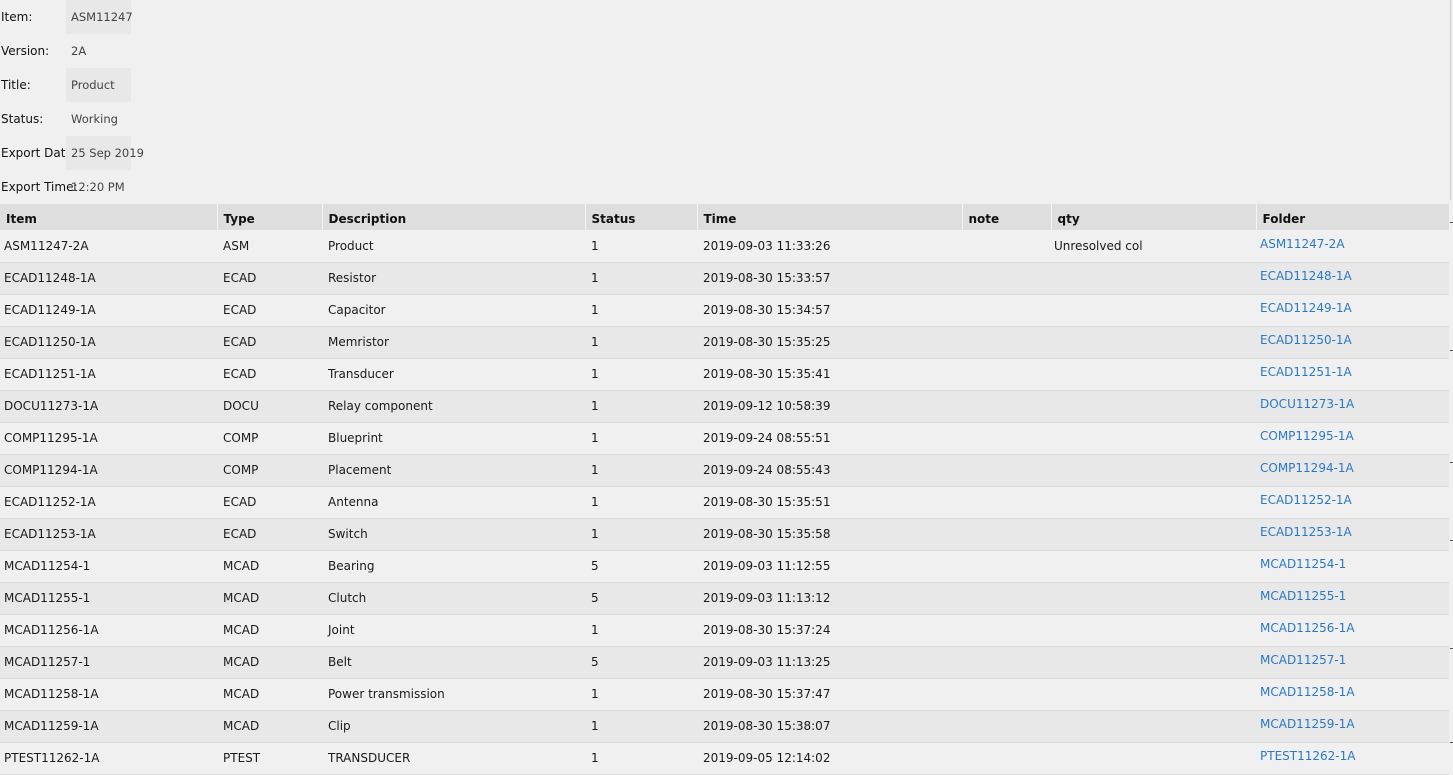 The width and height of the screenshot is (1453, 775). Describe the element at coordinates (1007, 217) in the screenshot. I see `column-header-note: note` at that location.